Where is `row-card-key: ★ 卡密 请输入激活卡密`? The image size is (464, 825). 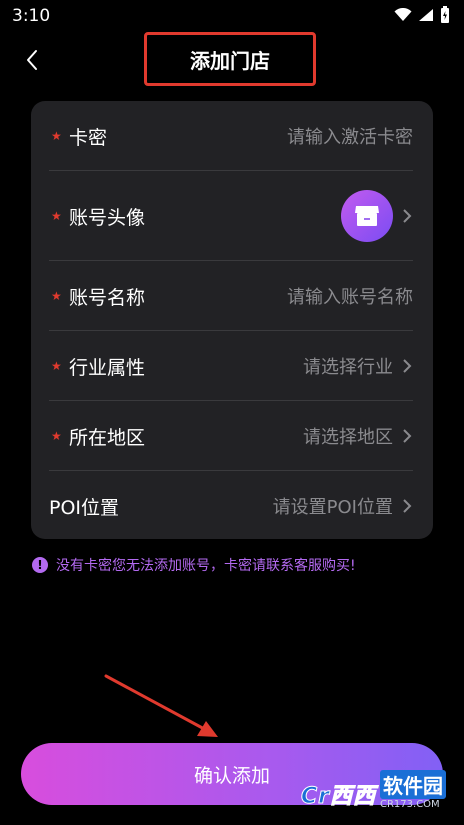 row-card-key: ★ 卡密 请输入激活卡密 is located at coordinates (231, 136).